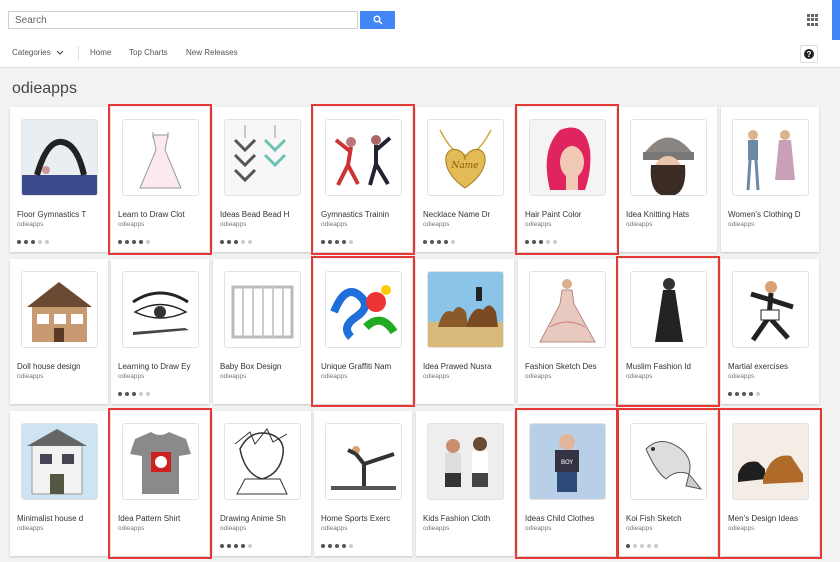 The height and width of the screenshot is (562, 840). I want to click on eye-drawing-thumbnail, so click(160, 309).